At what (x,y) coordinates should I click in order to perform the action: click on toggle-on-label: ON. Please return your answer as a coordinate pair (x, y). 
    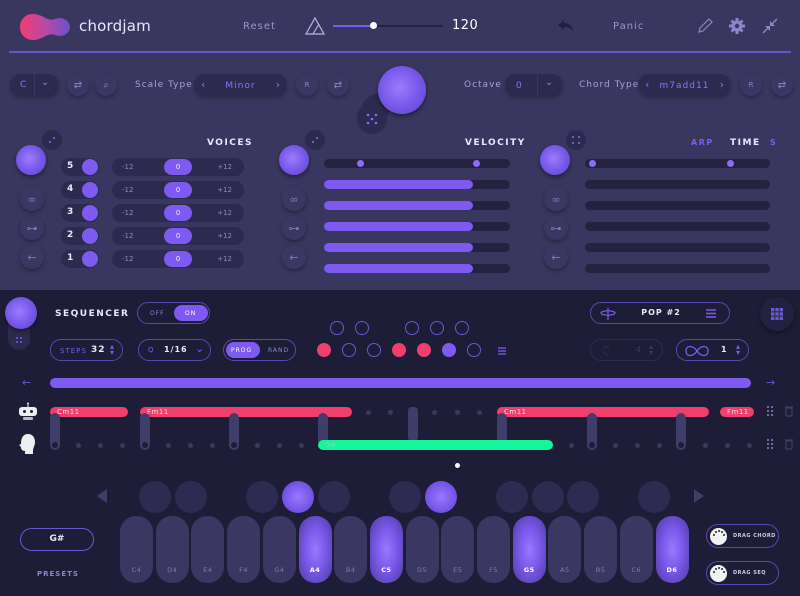
    Looking at the image, I should click on (190, 313).